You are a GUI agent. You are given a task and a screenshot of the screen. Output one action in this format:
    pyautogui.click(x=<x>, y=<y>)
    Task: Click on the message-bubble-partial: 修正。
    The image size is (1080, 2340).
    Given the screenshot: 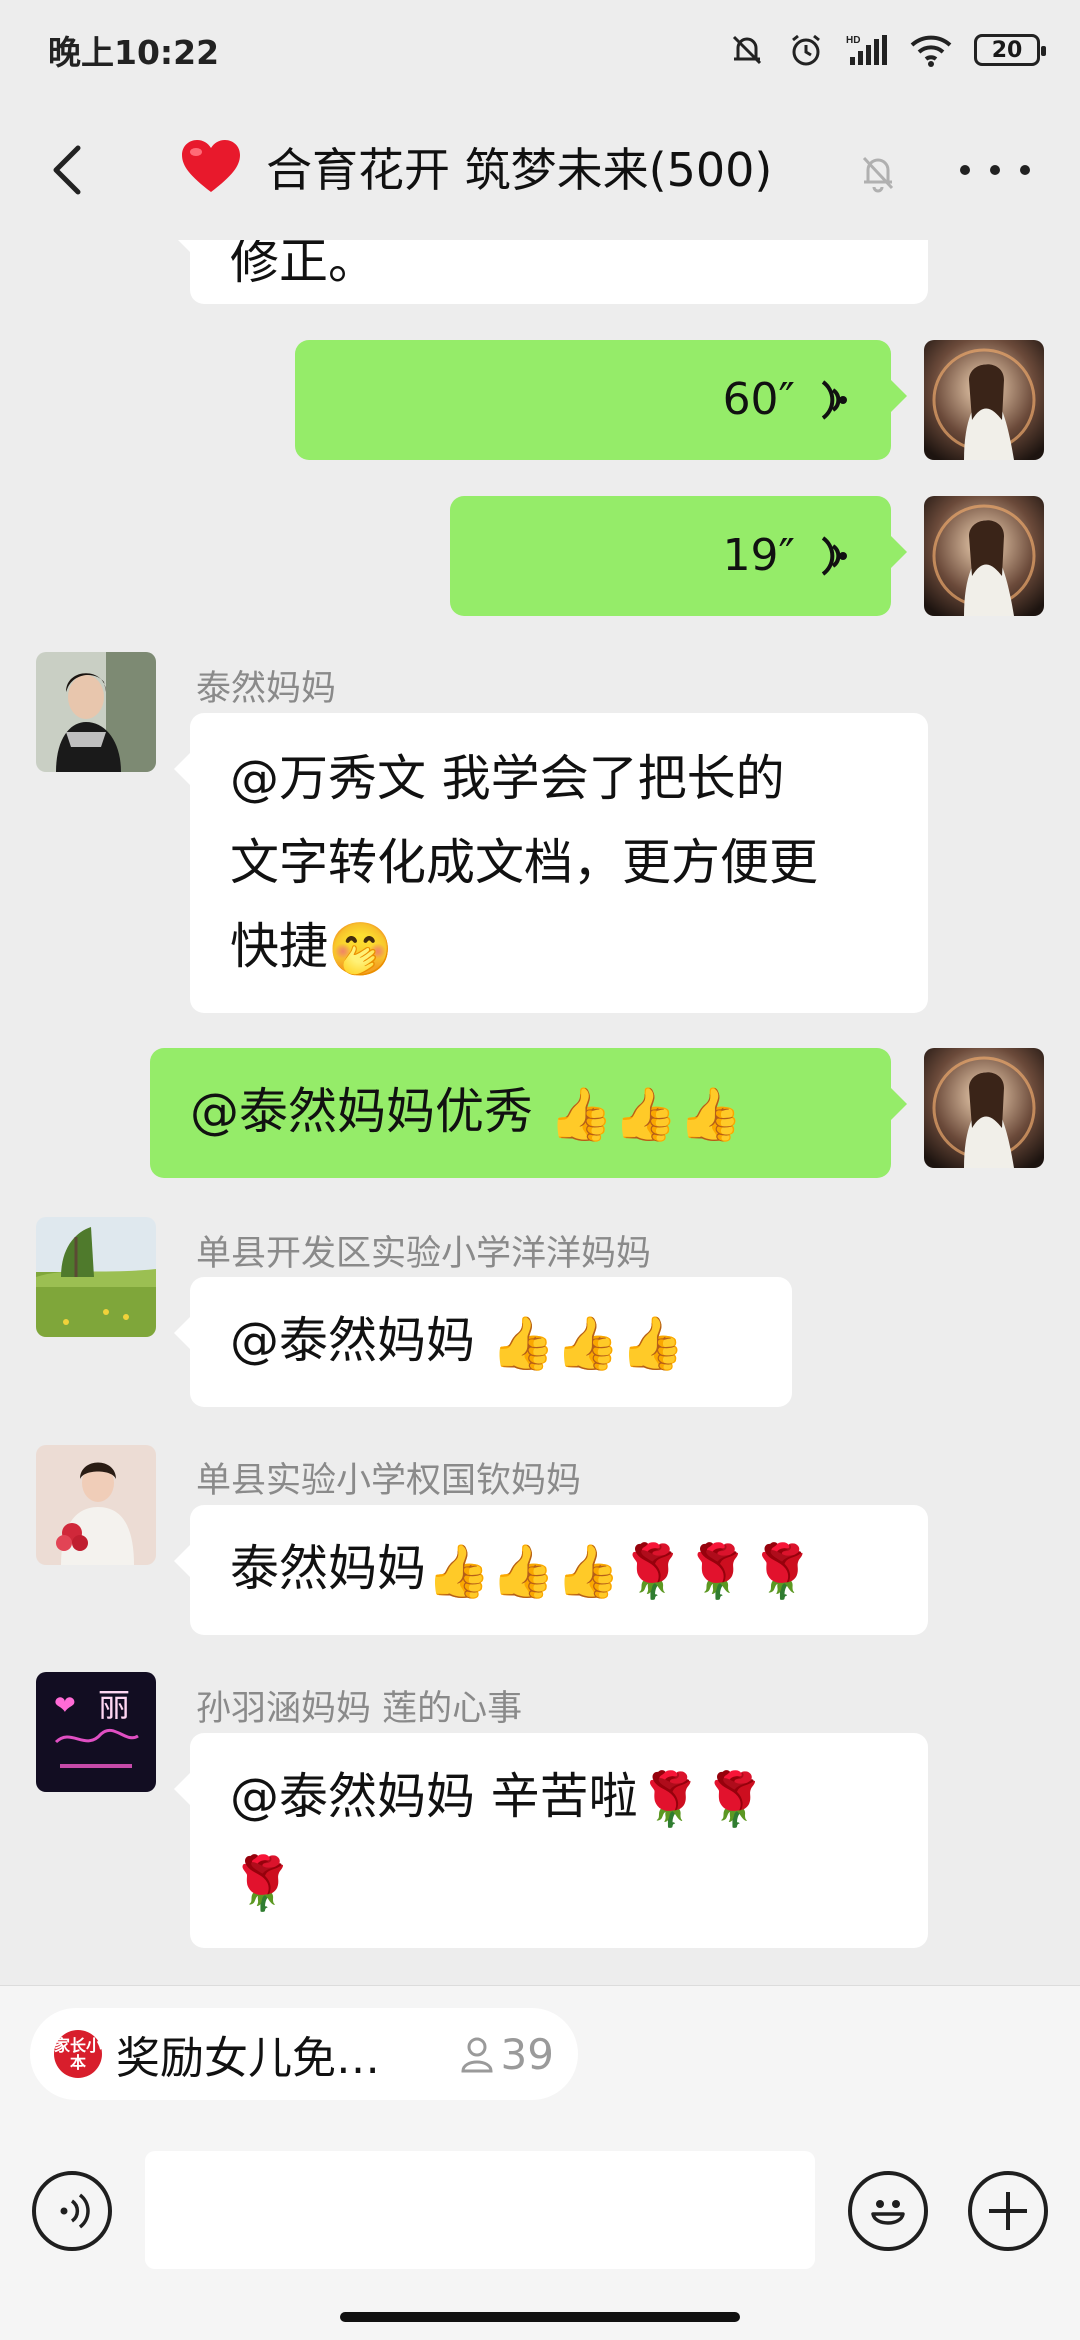 What is the action you would take?
    pyautogui.click(x=551, y=272)
    